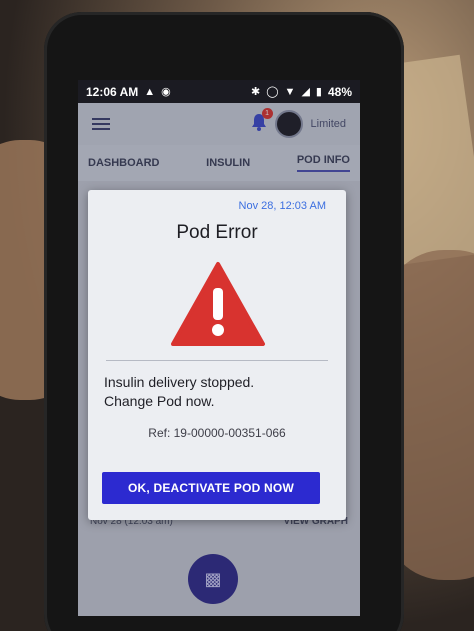  What do you see at coordinates (166, 92) in the screenshot?
I see `sync-icon: ◉` at bounding box center [166, 92].